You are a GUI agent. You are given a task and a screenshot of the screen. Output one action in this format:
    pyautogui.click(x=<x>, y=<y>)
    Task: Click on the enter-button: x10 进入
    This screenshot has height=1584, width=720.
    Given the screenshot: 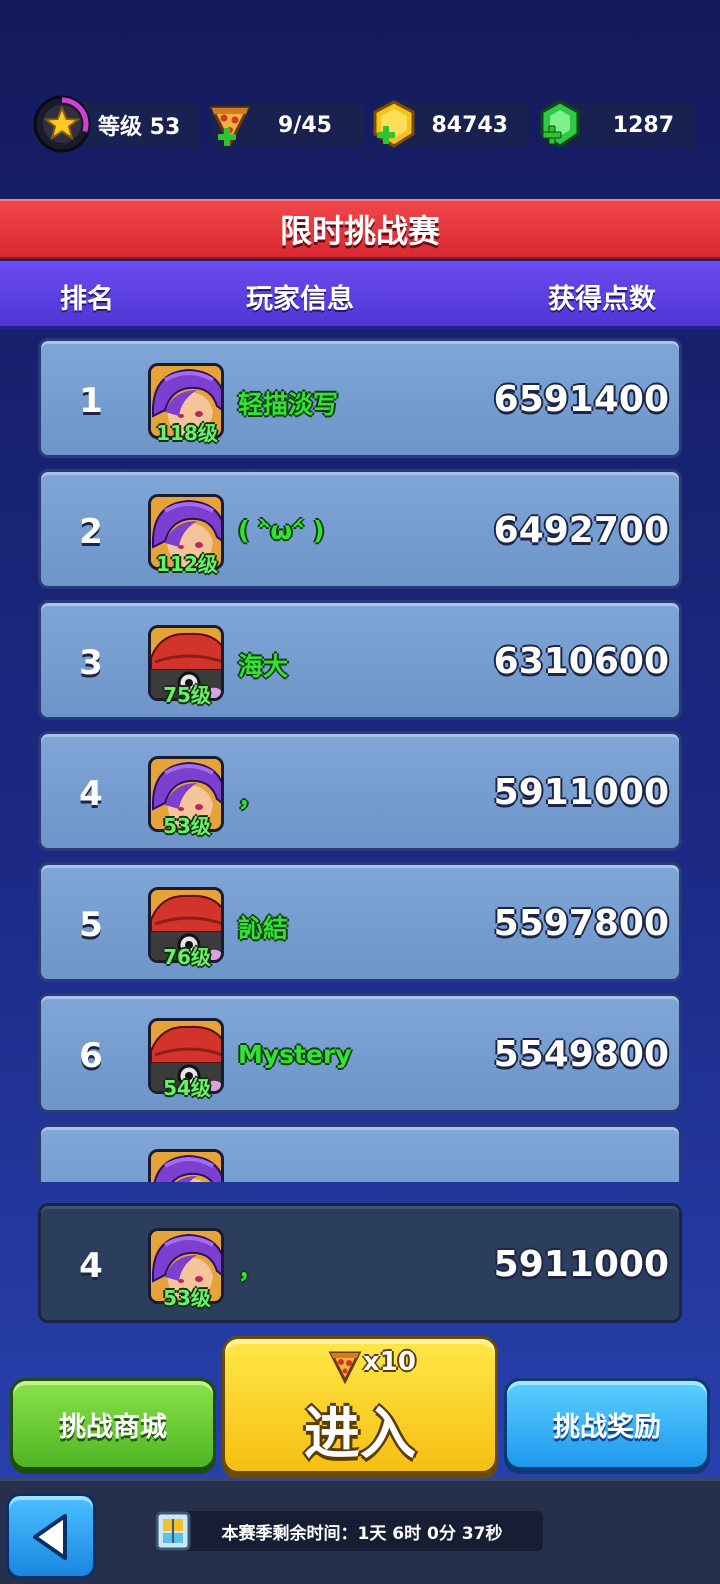 What is the action you would take?
    pyautogui.click(x=360, y=1405)
    